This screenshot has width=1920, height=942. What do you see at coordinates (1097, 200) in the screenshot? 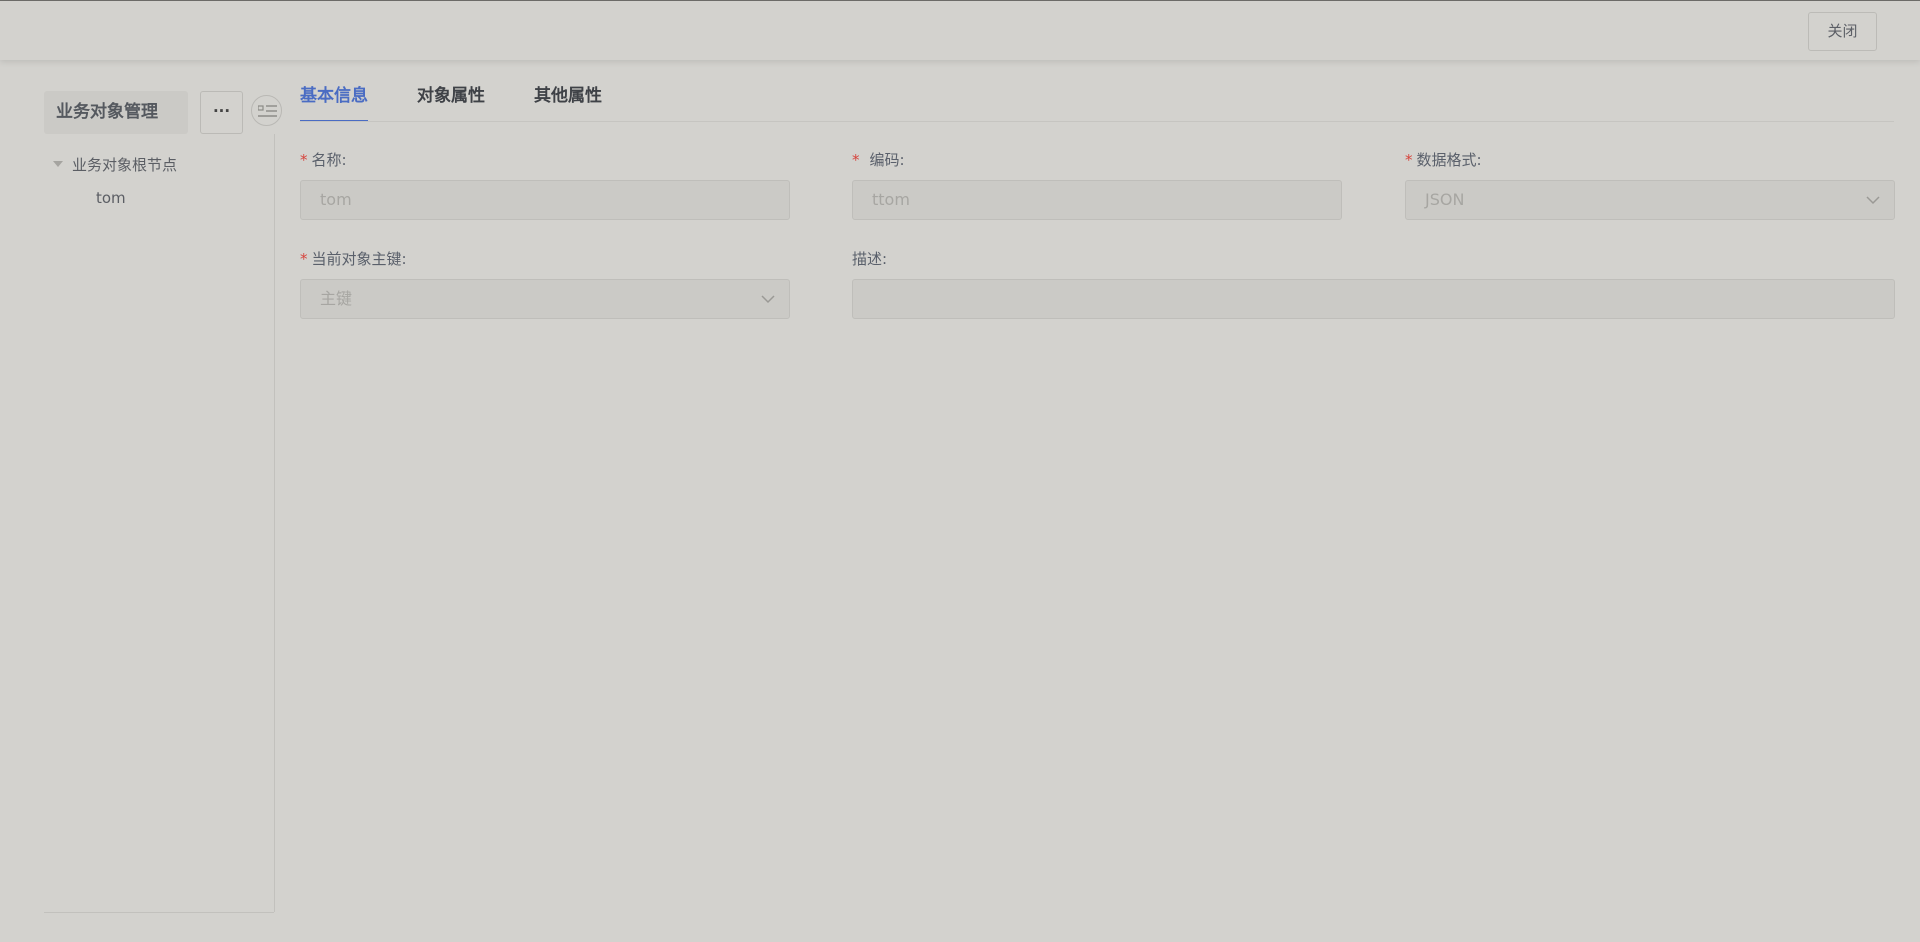
I see `code-field: ttom` at bounding box center [1097, 200].